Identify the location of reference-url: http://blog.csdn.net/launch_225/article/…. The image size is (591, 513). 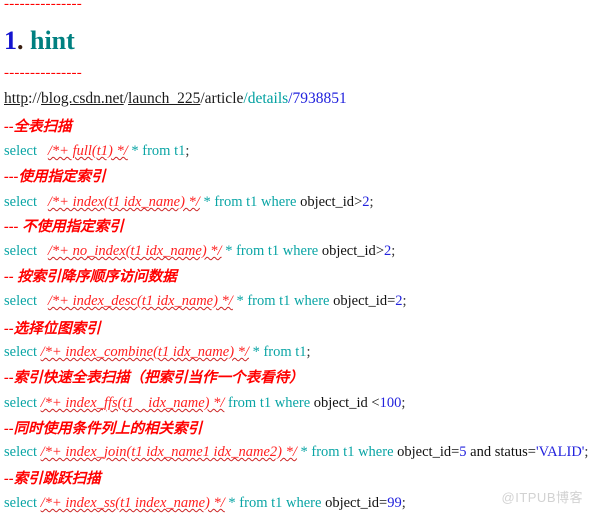
(175, 98).